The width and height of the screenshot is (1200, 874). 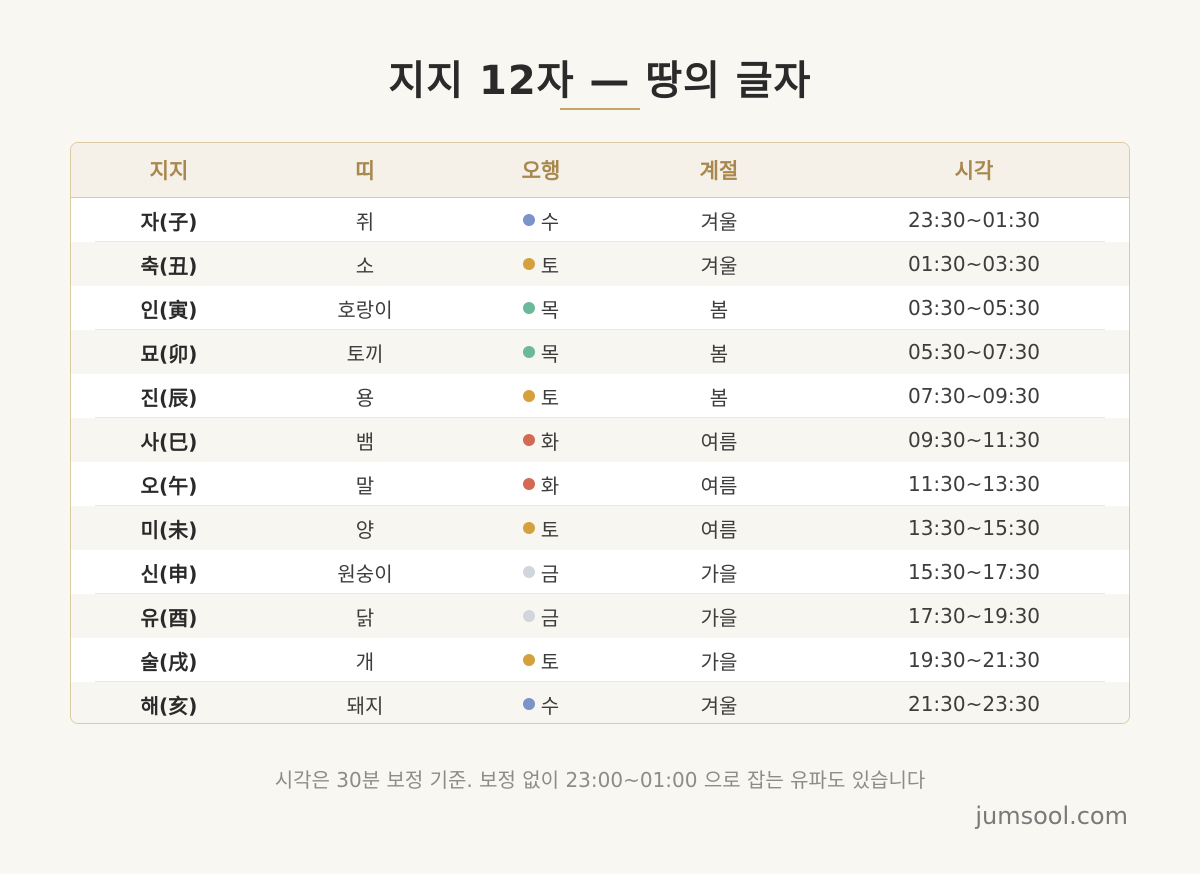 I want to click on cell-time: 23:30~01:30, so click(x=974, y=220).